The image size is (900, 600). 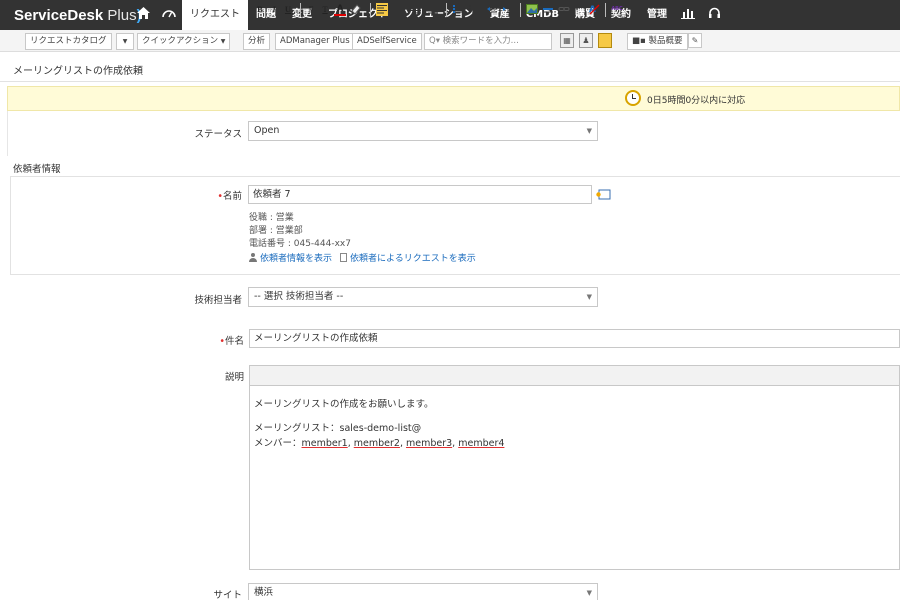 What do you see at coordinates (271, 218) in the screenshot?
I see `requester-job-title: 役職 : 営業` at bounding box center [271, 218].